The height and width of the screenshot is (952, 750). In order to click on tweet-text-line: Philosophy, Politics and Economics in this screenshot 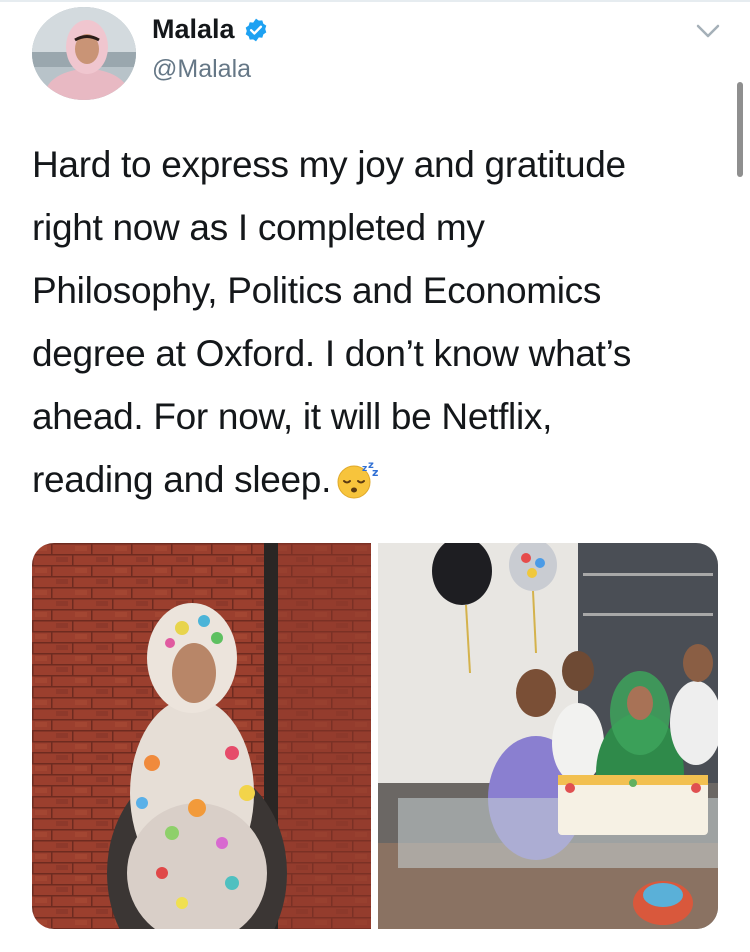, I will do `click(317, 290)`.